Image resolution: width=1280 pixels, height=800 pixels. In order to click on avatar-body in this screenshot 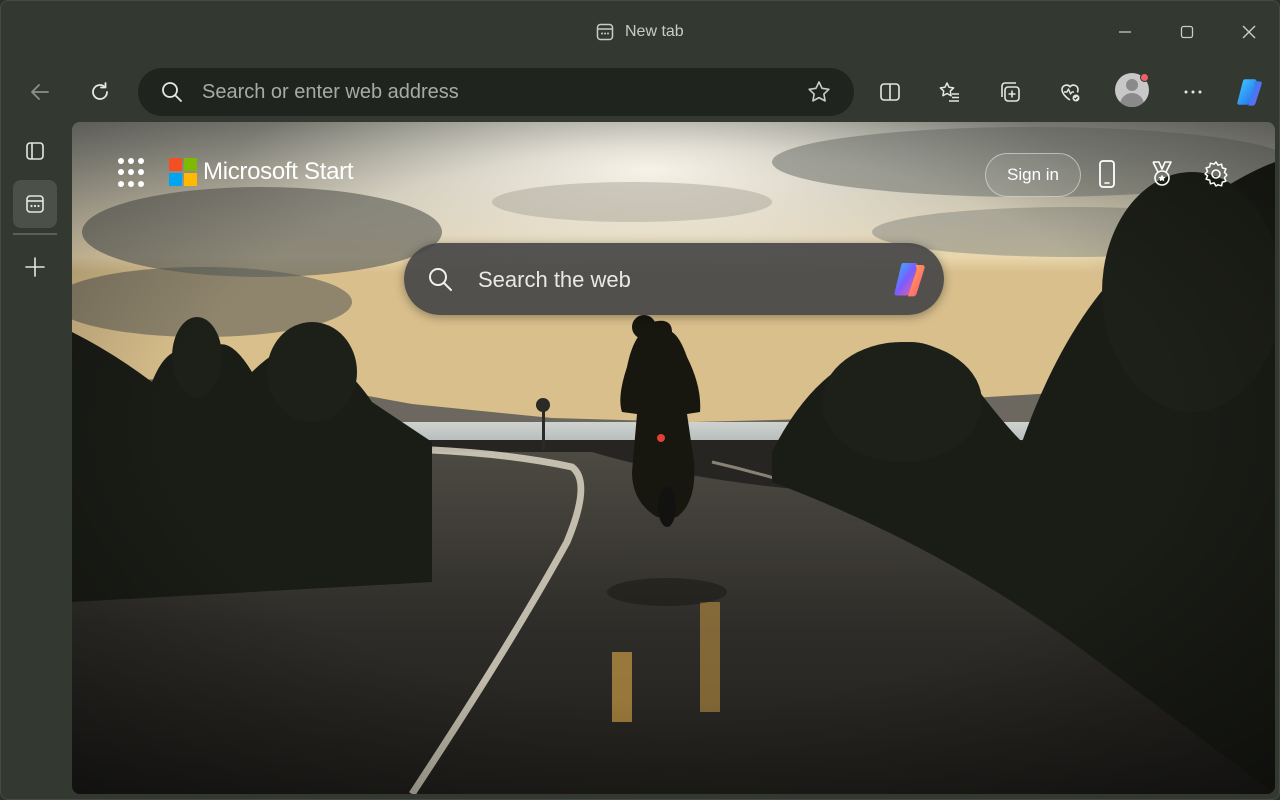, I will do `click(1132, 100)`.